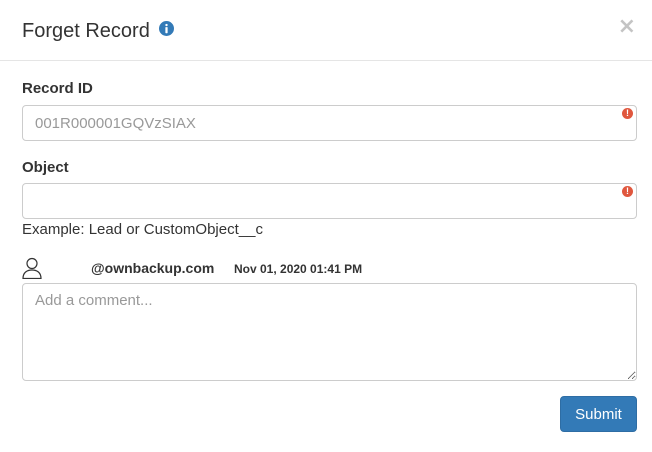 The width and height of the screenshot is (652, 452). Describe the element at coordinates (598, 414) in the screenshot. I see `submit-button: Submit` at that location.